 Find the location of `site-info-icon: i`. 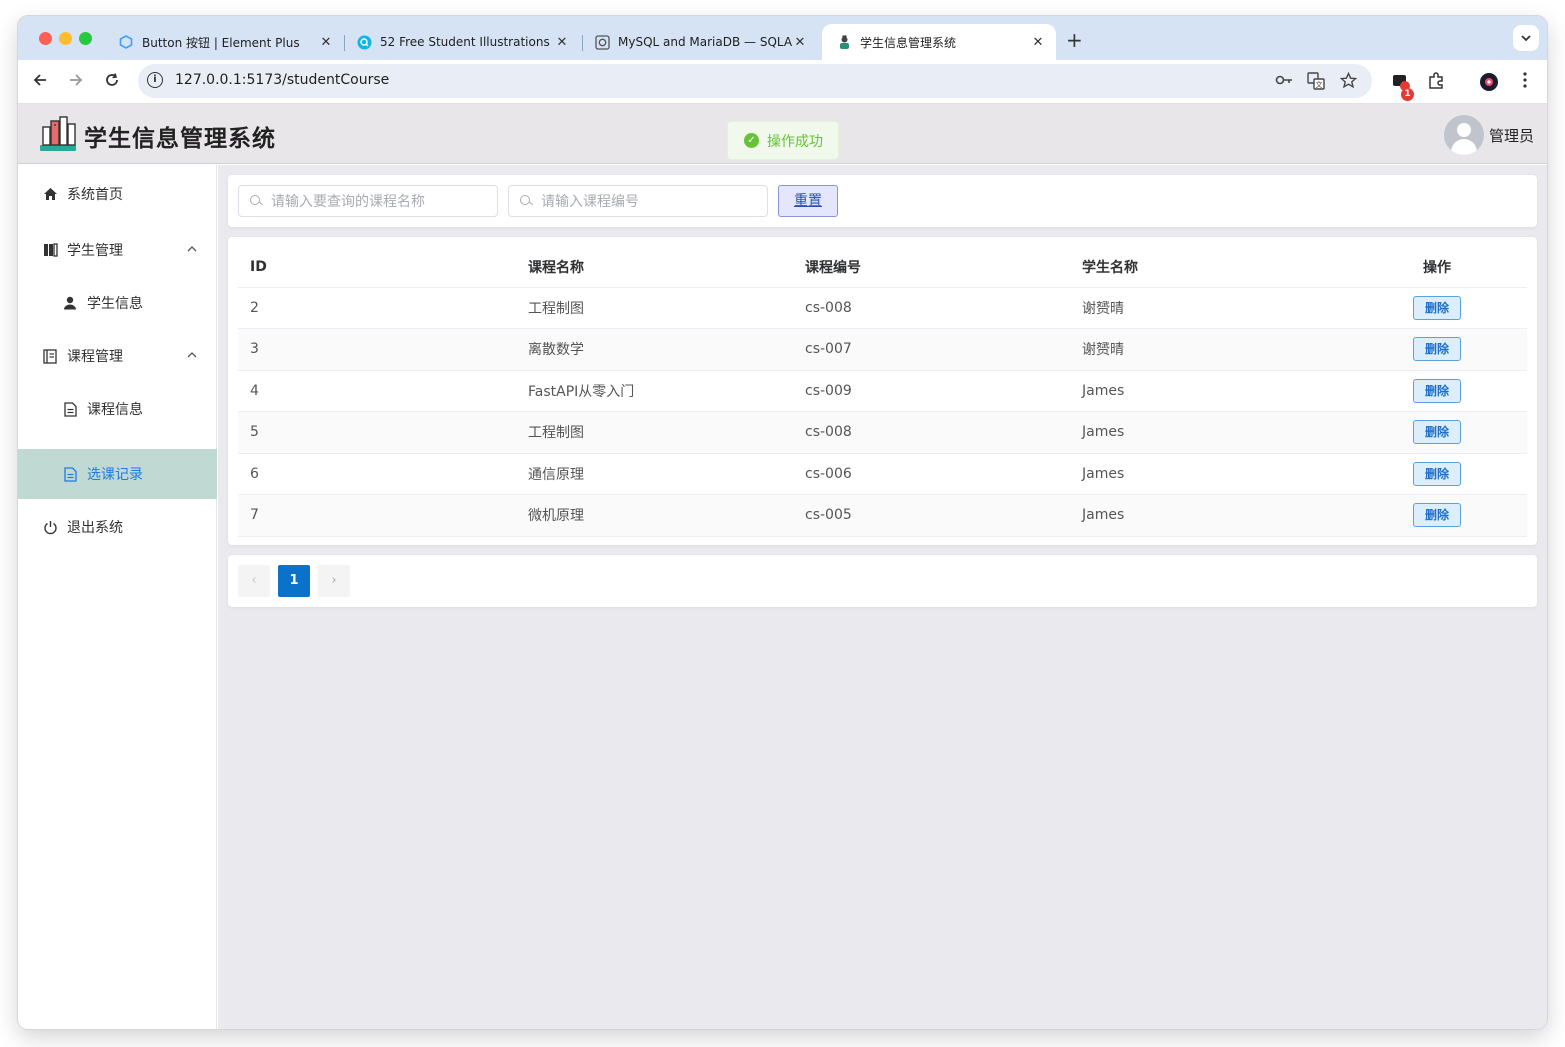

site-info-icon: i is located at coordinates (155, 80).